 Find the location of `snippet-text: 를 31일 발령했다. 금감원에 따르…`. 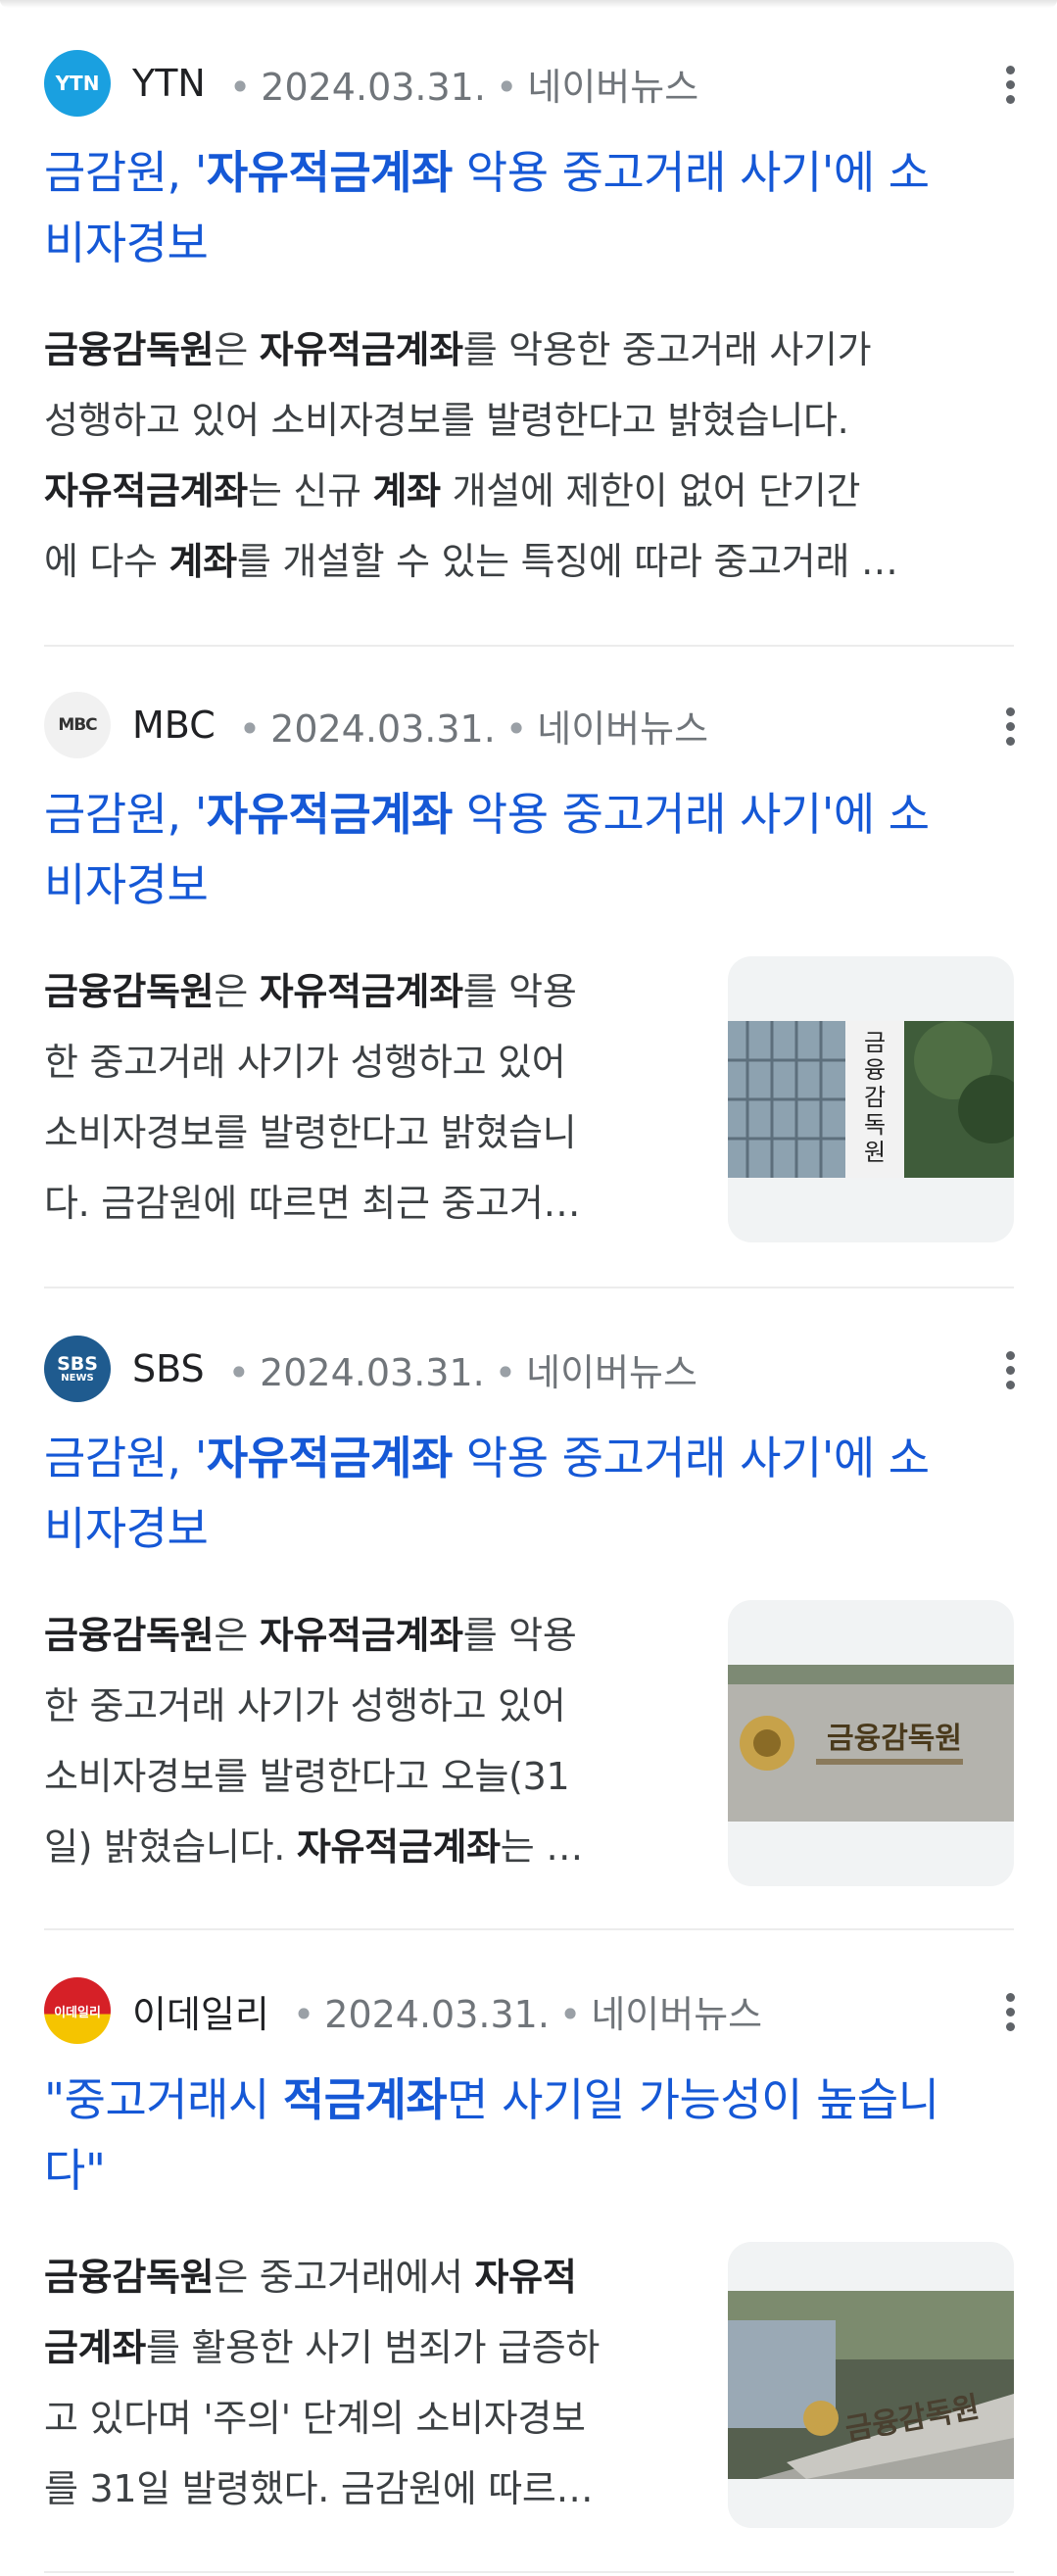

snippet-text: 를 31일 발령했다. 금감원에 따르… is located at coordinates (319, 2488).